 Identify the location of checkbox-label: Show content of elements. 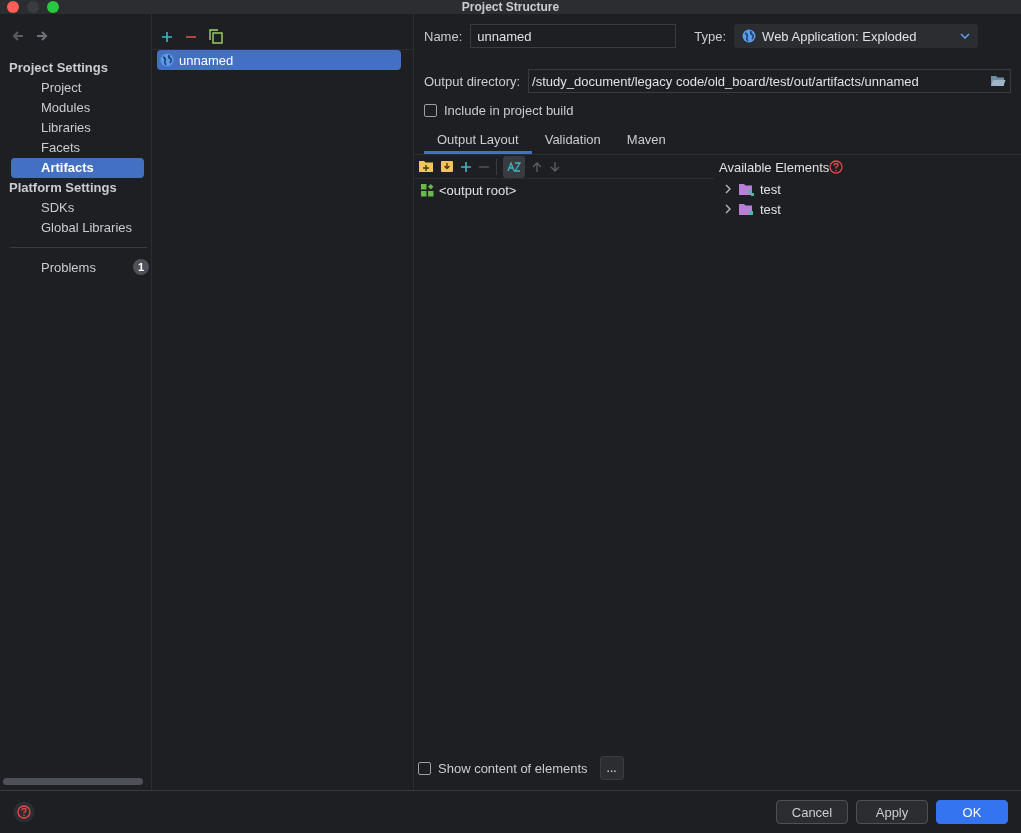
(513, 768).